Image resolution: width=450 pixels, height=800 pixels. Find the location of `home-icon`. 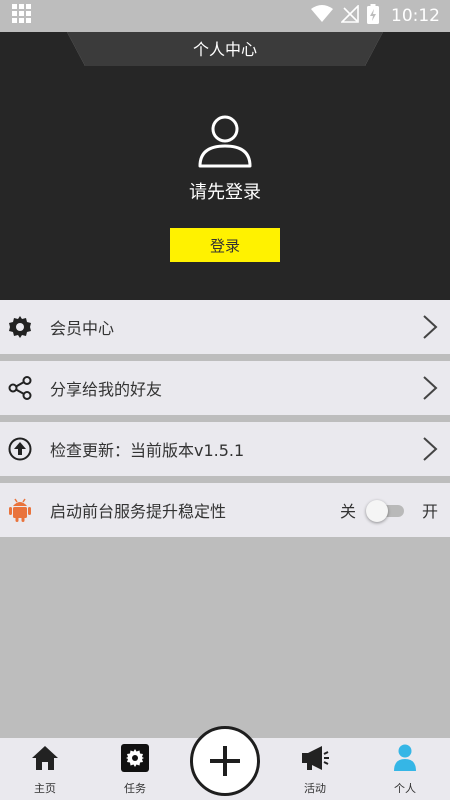

home-icon is located at coordinates (45, 758).